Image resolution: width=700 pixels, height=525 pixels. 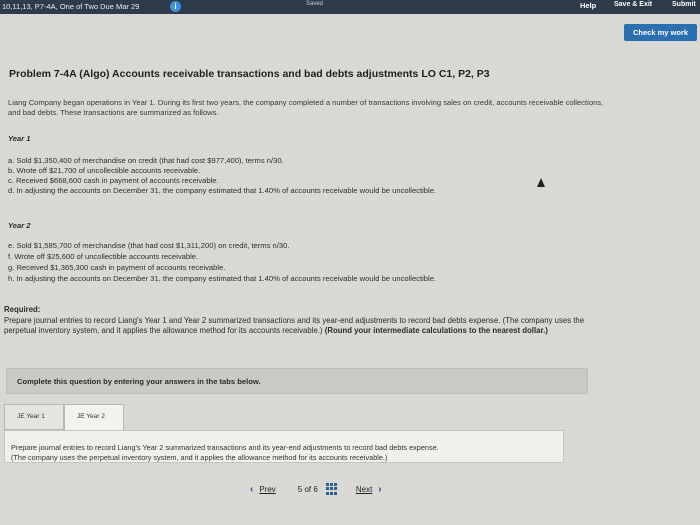 I want to click on submit-button: Submit, so click(x=684, y=4).